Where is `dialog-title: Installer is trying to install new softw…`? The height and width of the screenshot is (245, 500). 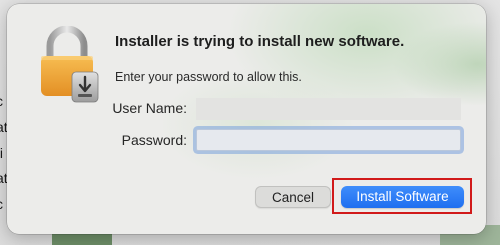 dialog-title: Installer is trying to install new softw… is located at coordinates (260, 41).